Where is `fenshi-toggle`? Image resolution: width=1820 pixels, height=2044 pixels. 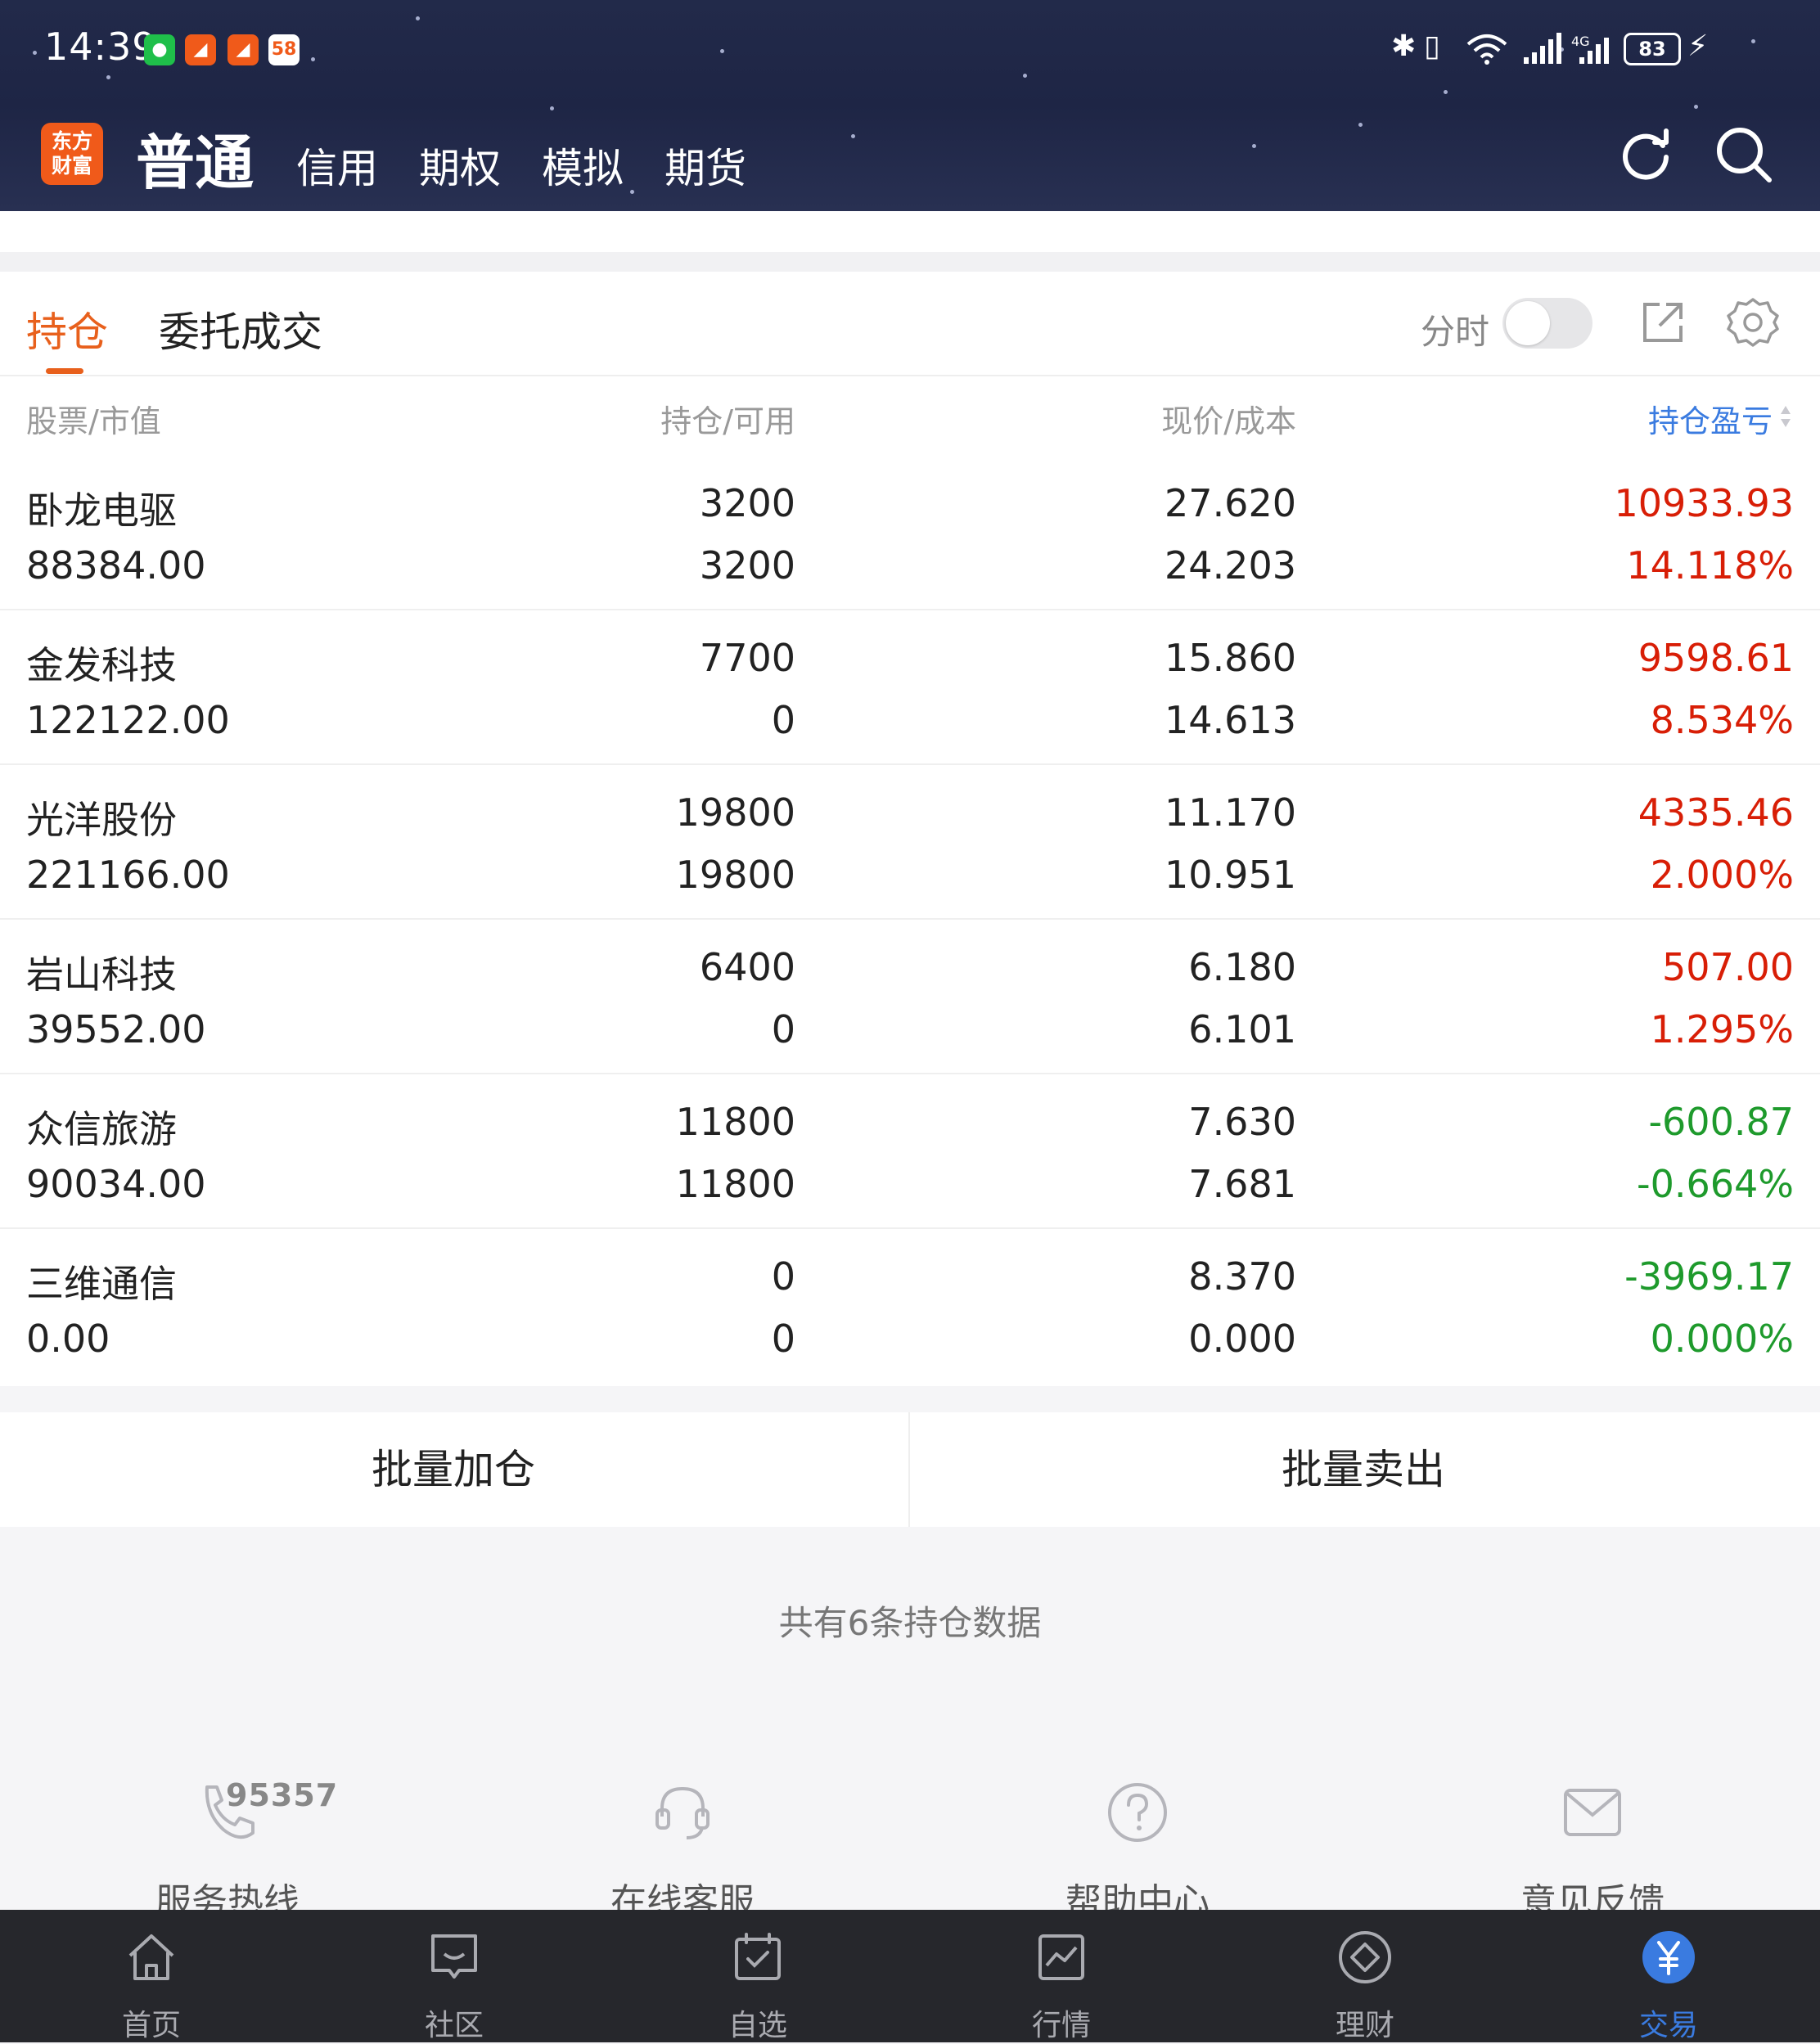 fenshi-toggle is located at coordinates (1547, 323).